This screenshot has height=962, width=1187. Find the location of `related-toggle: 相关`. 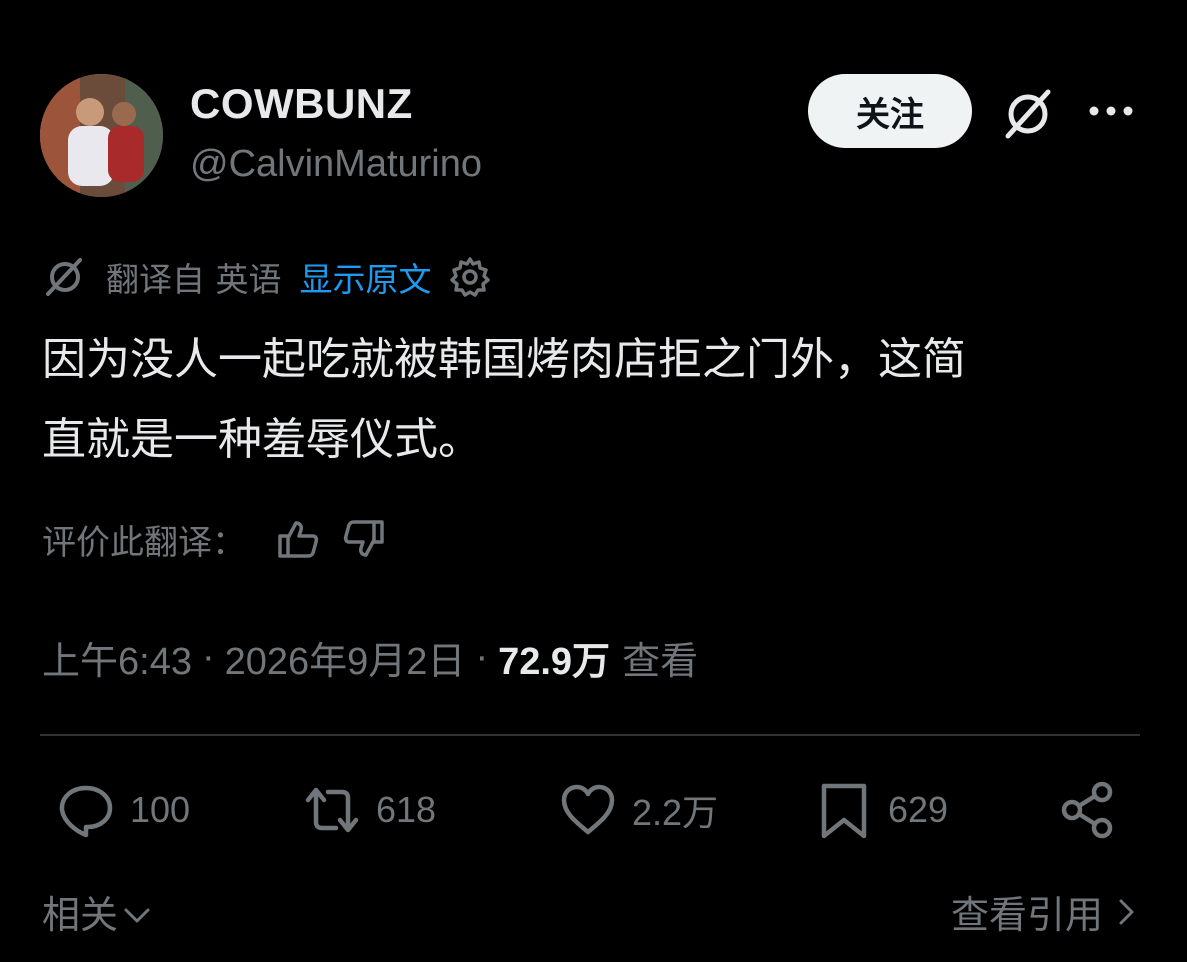

related-toggle: 相关 is located at coordinates (97, 911).